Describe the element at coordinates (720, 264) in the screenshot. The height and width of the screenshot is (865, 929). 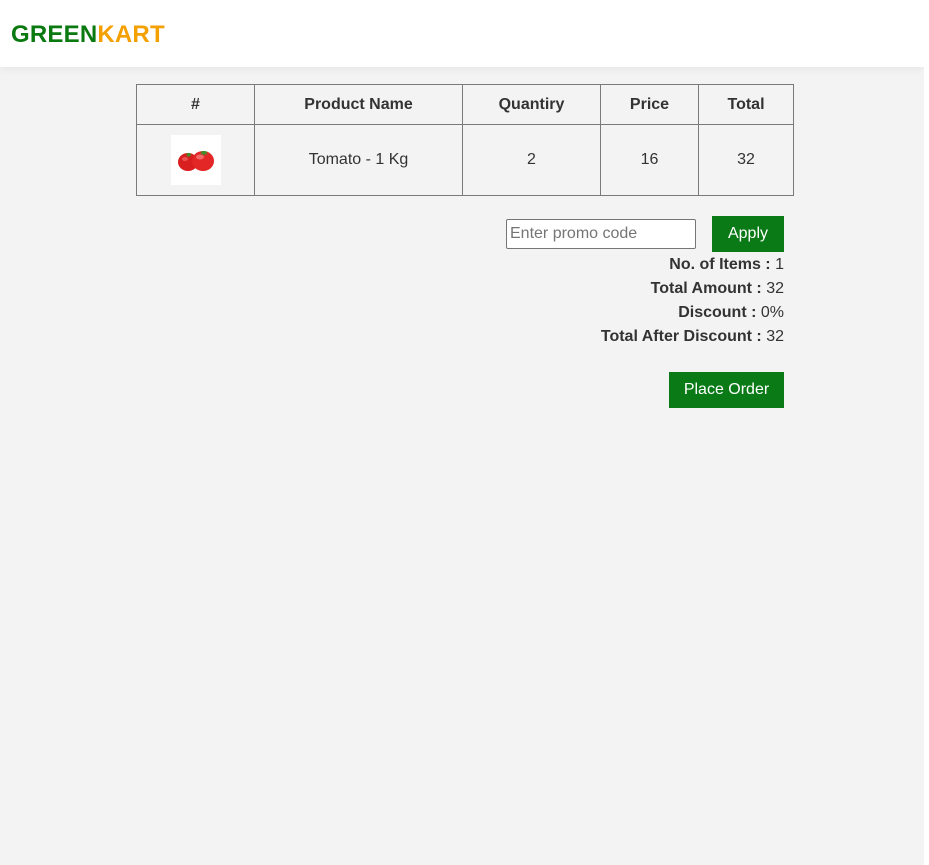
I see `items-count-label: No. of Items :` at that location.